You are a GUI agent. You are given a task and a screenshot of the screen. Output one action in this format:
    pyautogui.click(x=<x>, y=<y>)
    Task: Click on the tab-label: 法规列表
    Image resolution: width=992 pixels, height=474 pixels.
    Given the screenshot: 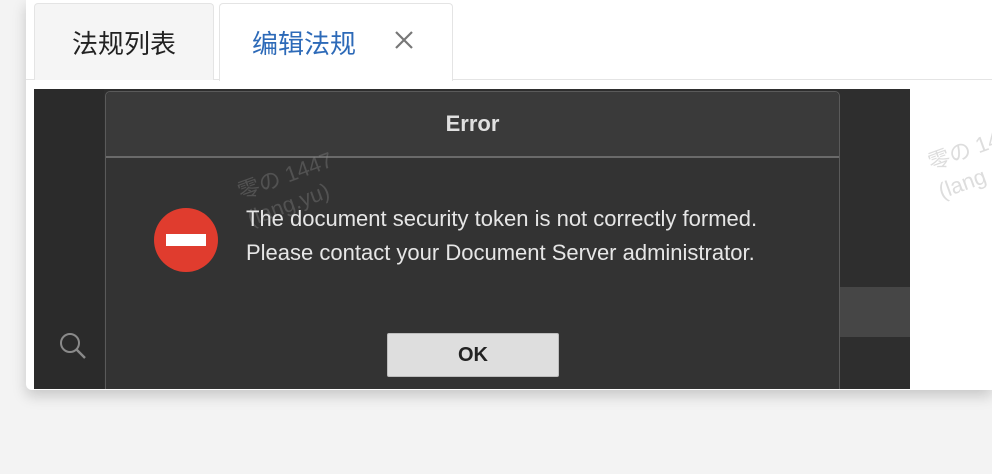 What is the action you would take?
    pyautogui.click(x=123, y=43)
    